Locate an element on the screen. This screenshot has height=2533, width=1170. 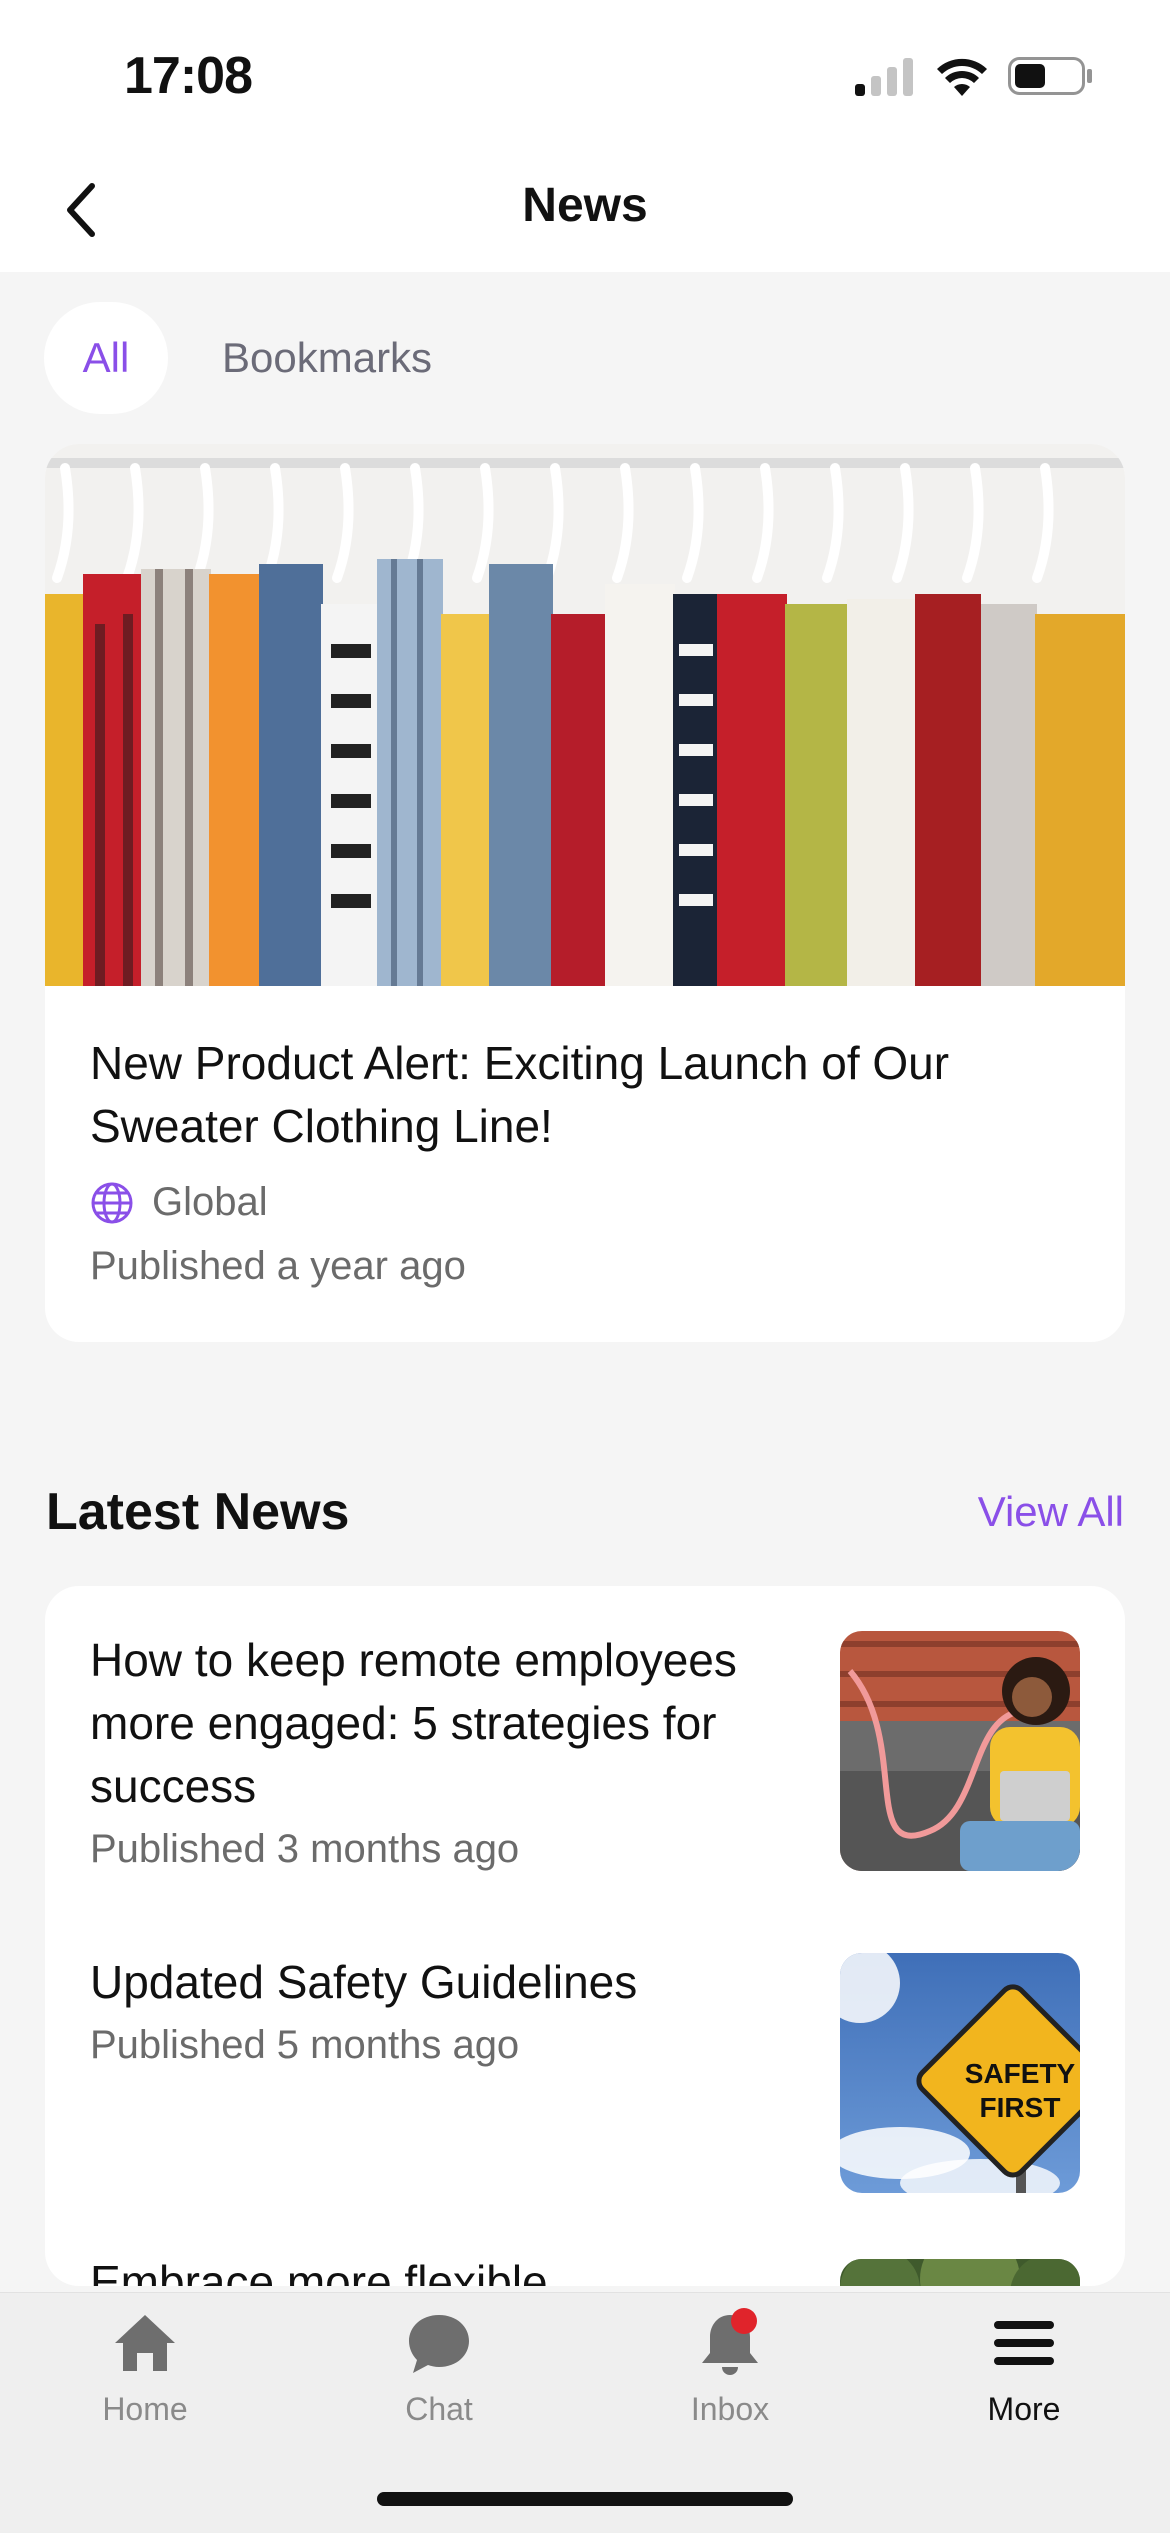
chat-icon is located at coordinates (439, 2344).